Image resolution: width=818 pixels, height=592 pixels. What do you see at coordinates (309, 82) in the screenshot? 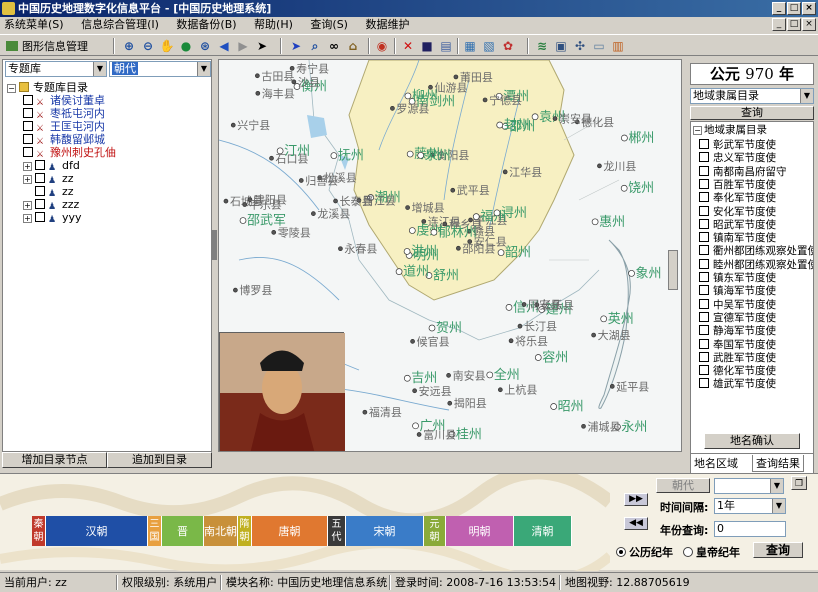
I see `map-place-label: 沙县` at bounding box center [309, 82].